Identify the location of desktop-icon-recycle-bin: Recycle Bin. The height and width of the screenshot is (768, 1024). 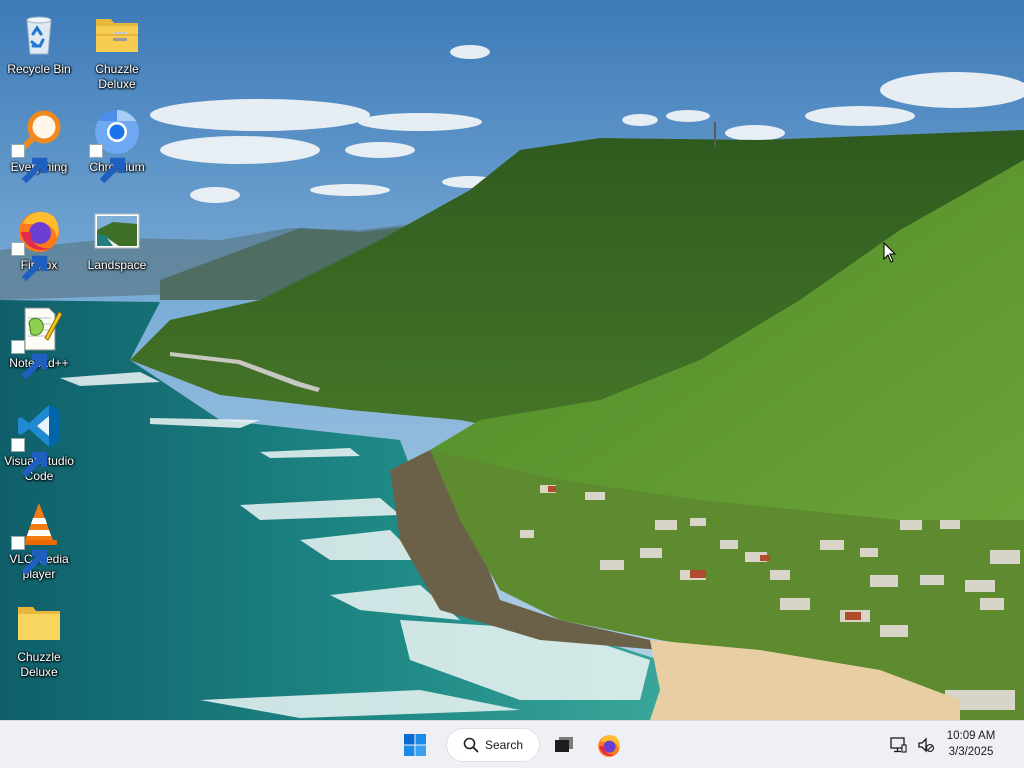
(39, 49).